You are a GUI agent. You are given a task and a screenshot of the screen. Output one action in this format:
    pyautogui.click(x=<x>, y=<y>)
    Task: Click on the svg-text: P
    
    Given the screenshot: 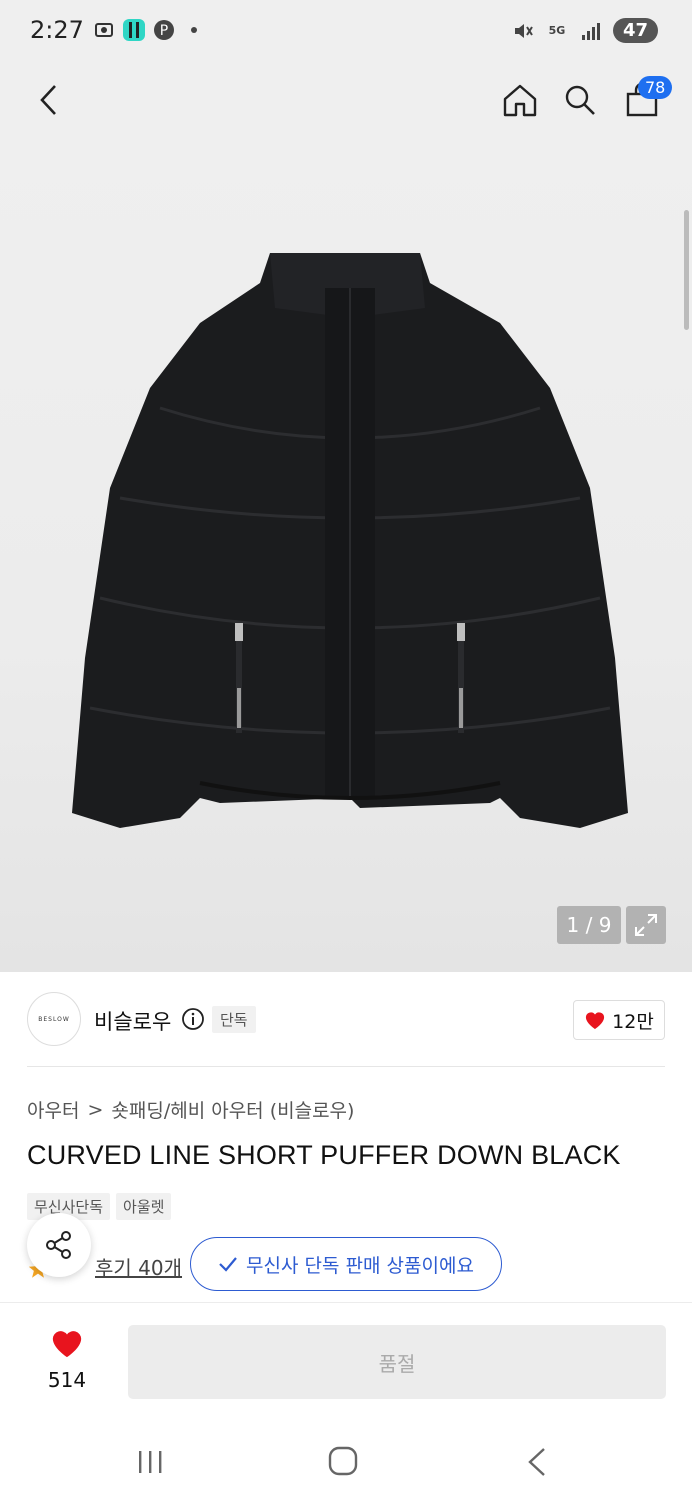 What is the action you would take?
    pyautogui.click(x=164, y=31)
    